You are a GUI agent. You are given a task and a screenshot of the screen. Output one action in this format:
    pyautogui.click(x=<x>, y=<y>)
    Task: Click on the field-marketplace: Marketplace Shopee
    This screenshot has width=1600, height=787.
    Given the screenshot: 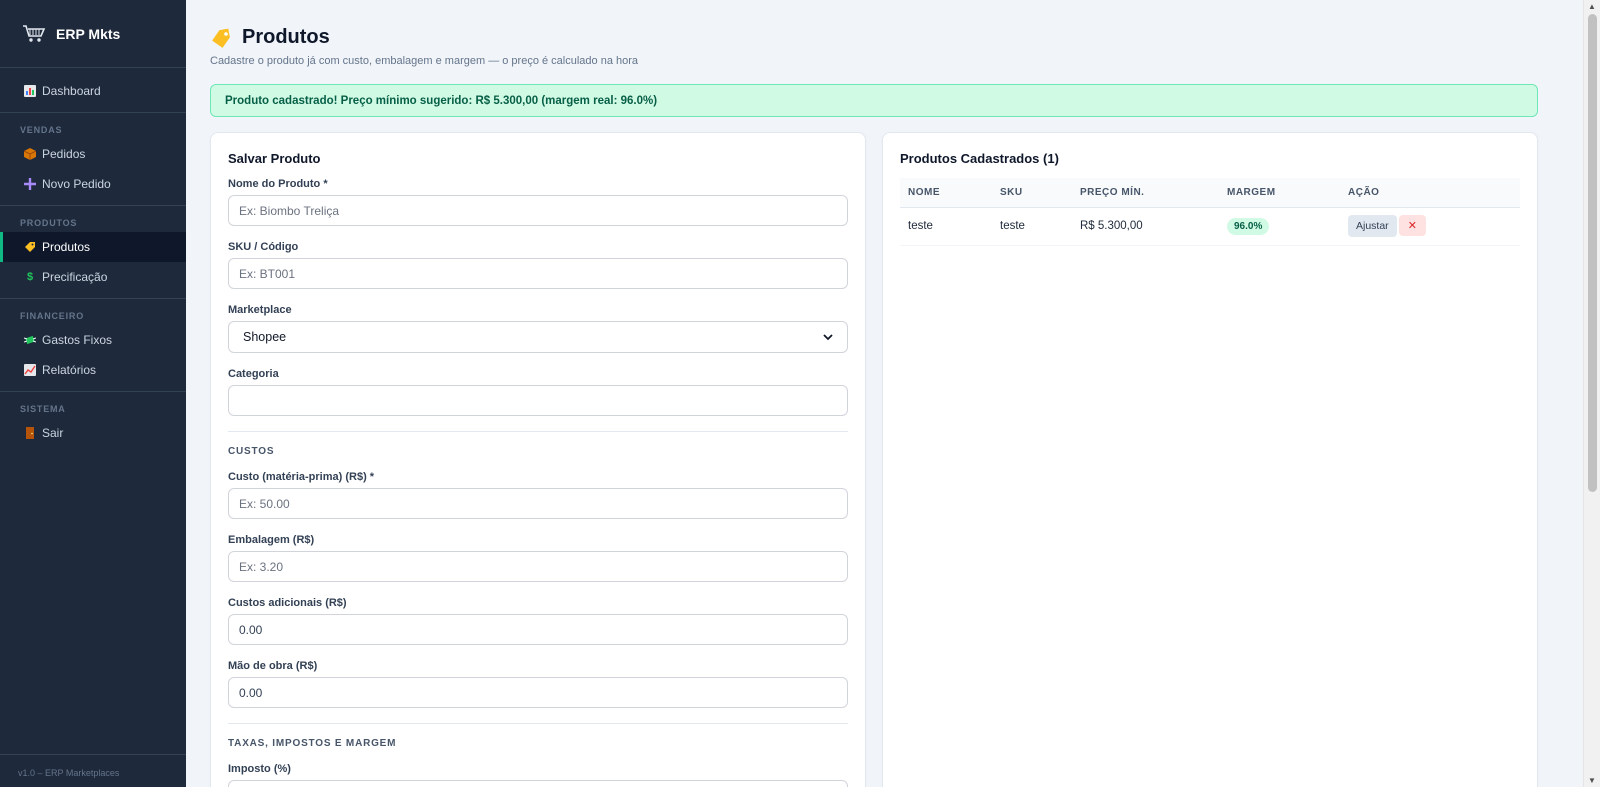 What is the action you would take?
    pyautogui.click(x=538, y=328)
    